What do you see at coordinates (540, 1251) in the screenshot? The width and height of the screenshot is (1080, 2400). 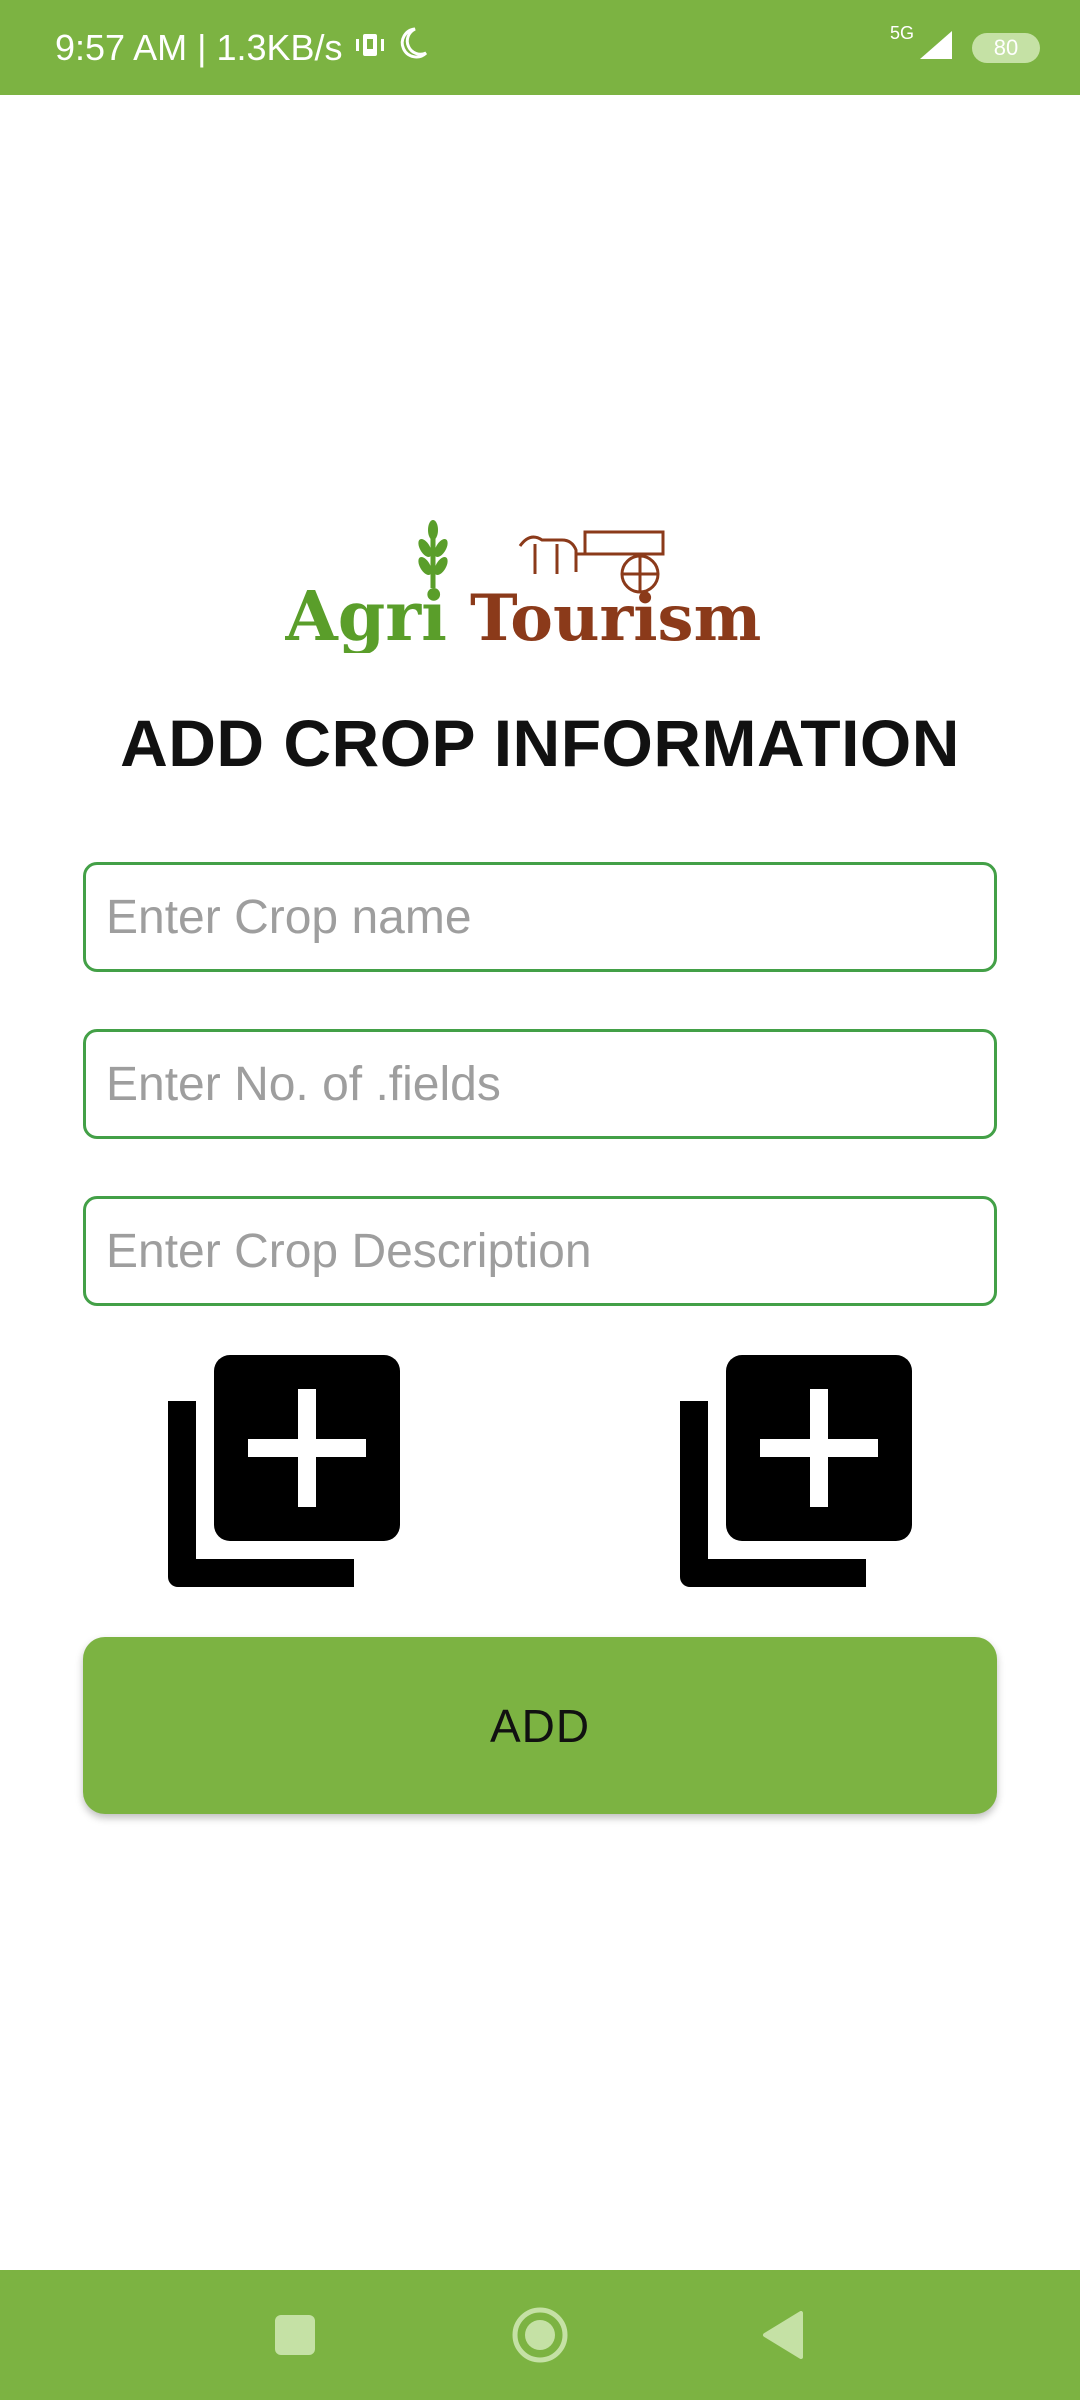 I see `crop-description-input` at bounding box center [540, 1251].